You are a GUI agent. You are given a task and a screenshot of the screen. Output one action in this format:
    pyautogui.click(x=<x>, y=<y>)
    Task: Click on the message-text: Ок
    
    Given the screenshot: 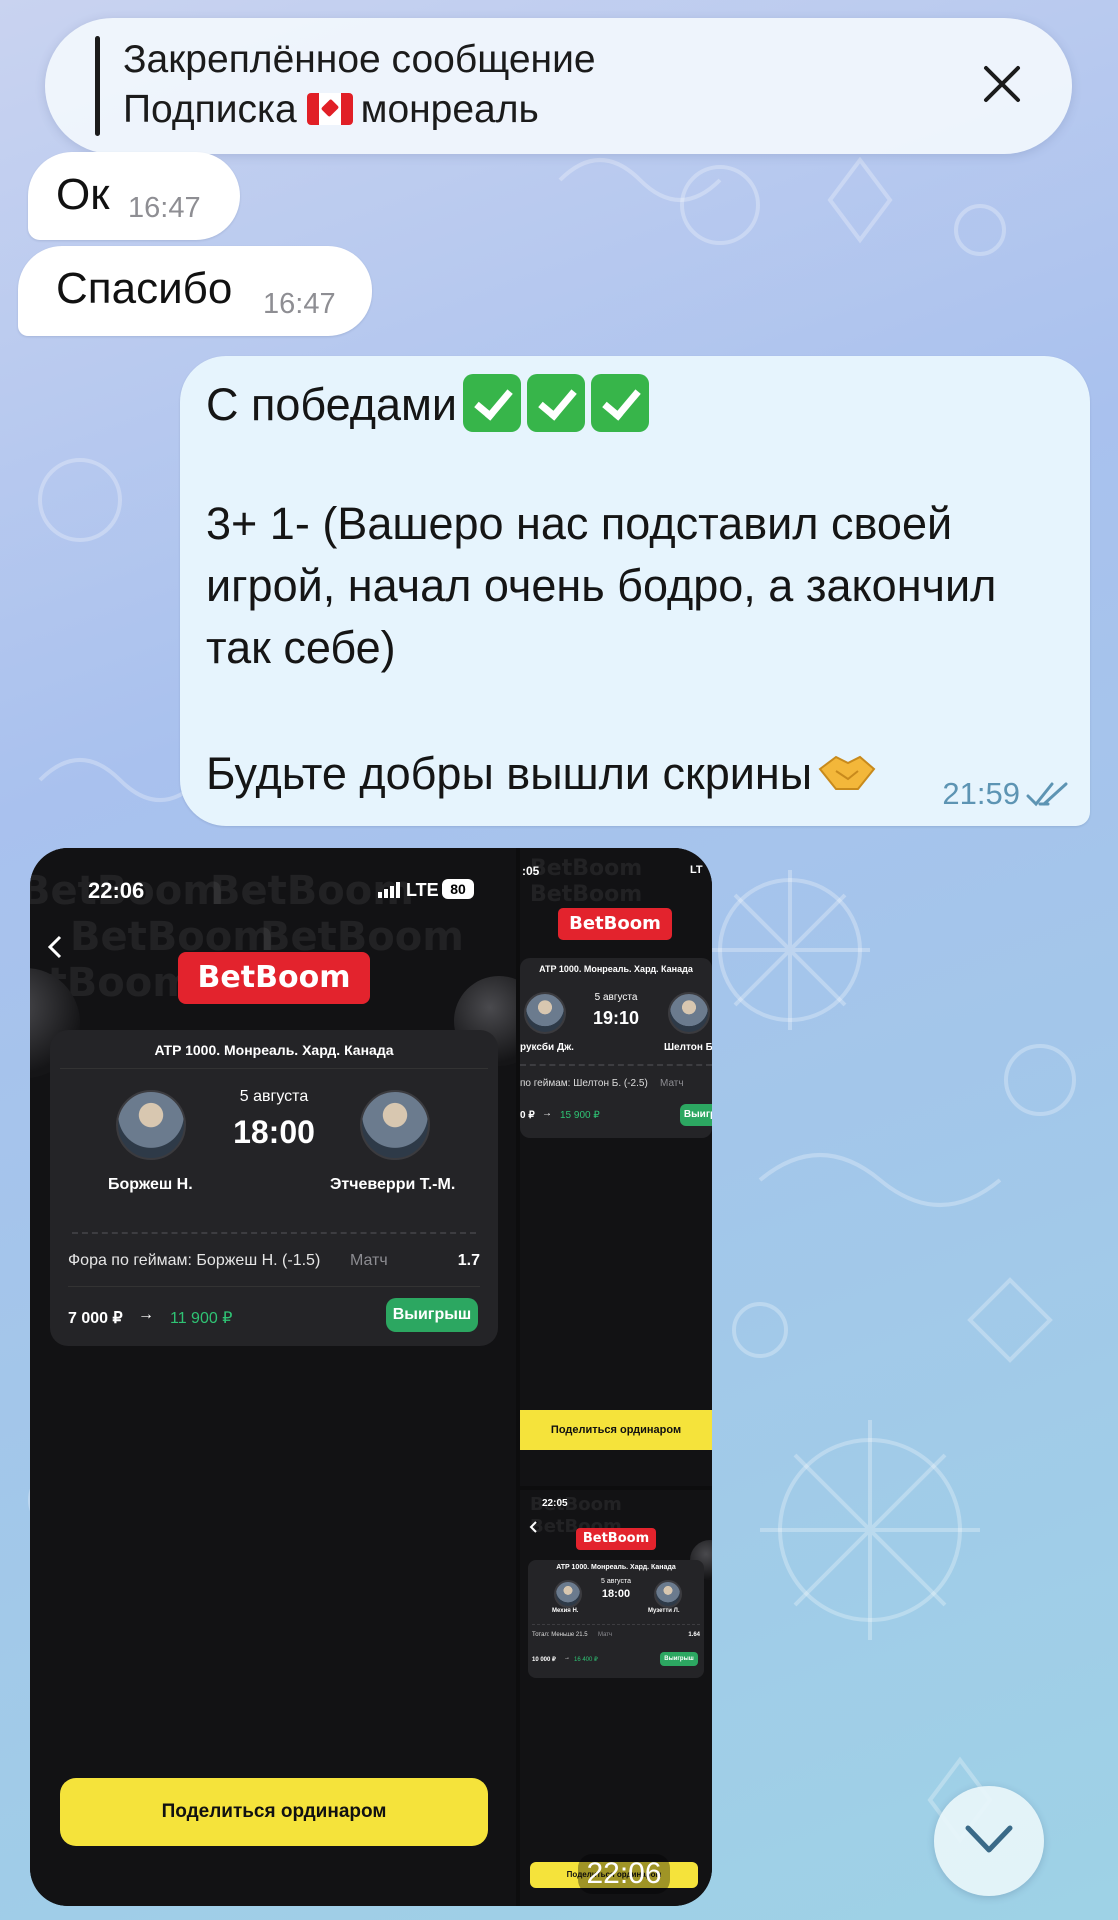 What is the action you would take?
    pyautogui.click(x=83, y=194)
    